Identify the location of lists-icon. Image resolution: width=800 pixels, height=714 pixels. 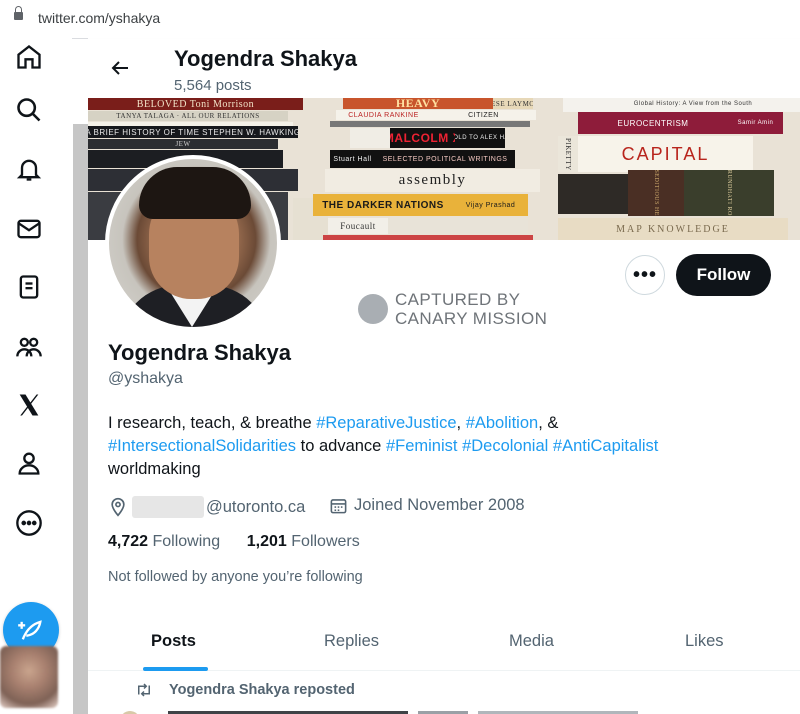
(29, 287).